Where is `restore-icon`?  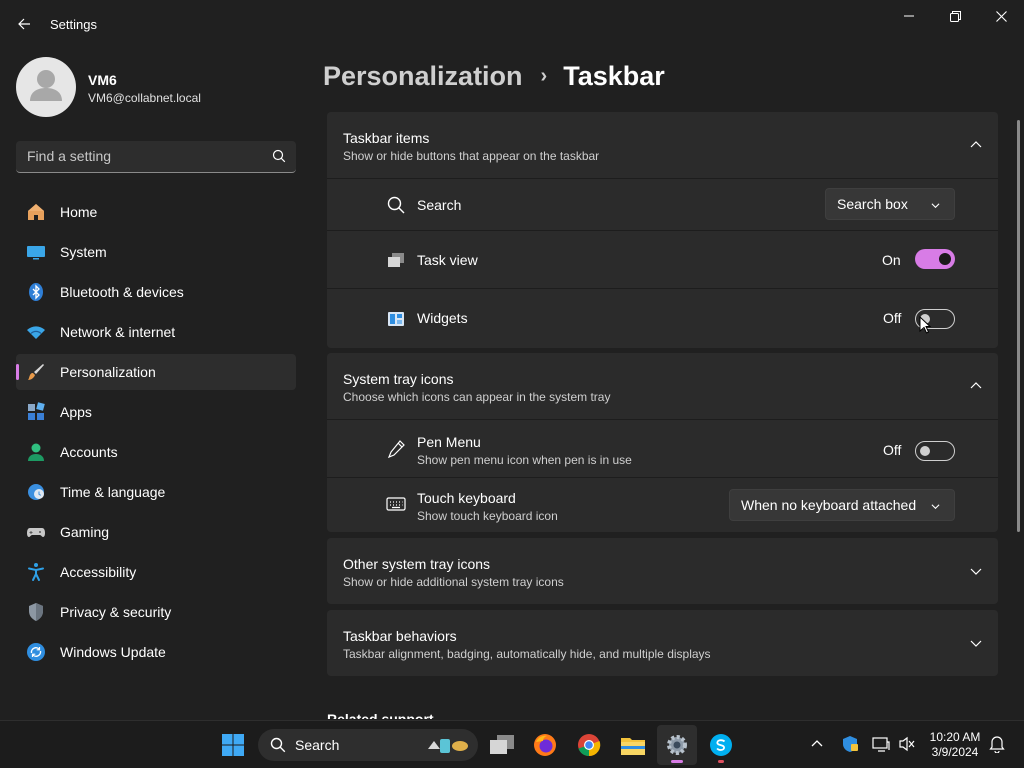 restore-icon is located at coordinates (955, 16).